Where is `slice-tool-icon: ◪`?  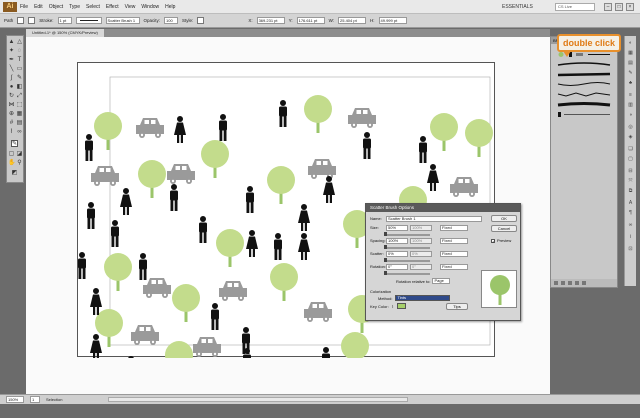
slice-tool-icon: ◪ is located at coordinates (19, 154).